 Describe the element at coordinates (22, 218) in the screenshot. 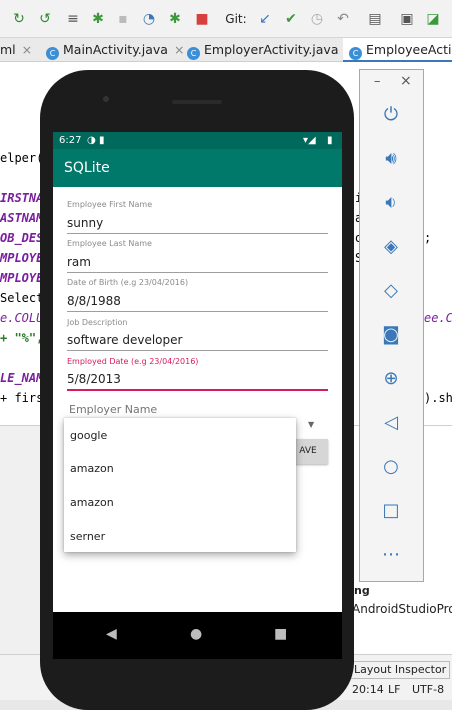

I see `code-line: ASTNAM` at that location.